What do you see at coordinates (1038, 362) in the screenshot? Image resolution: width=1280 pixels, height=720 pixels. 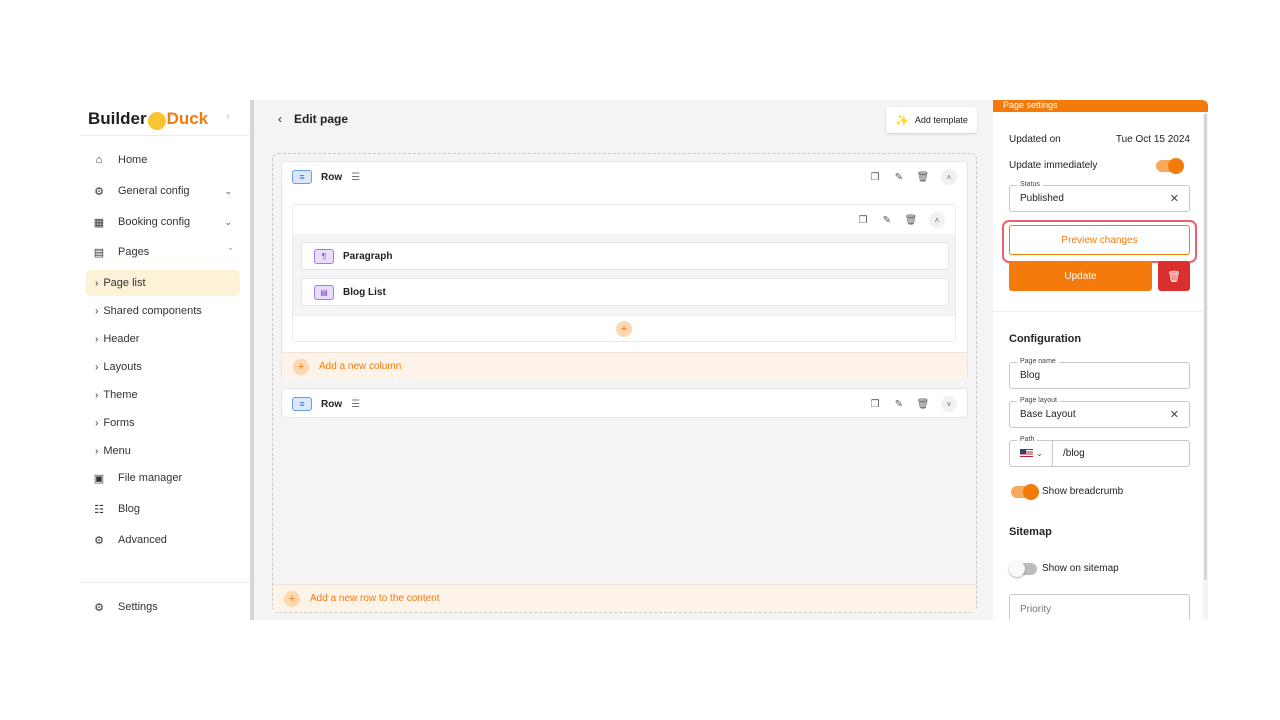 I see `page-name-label: Page name` at bounding box center [1038, 362].